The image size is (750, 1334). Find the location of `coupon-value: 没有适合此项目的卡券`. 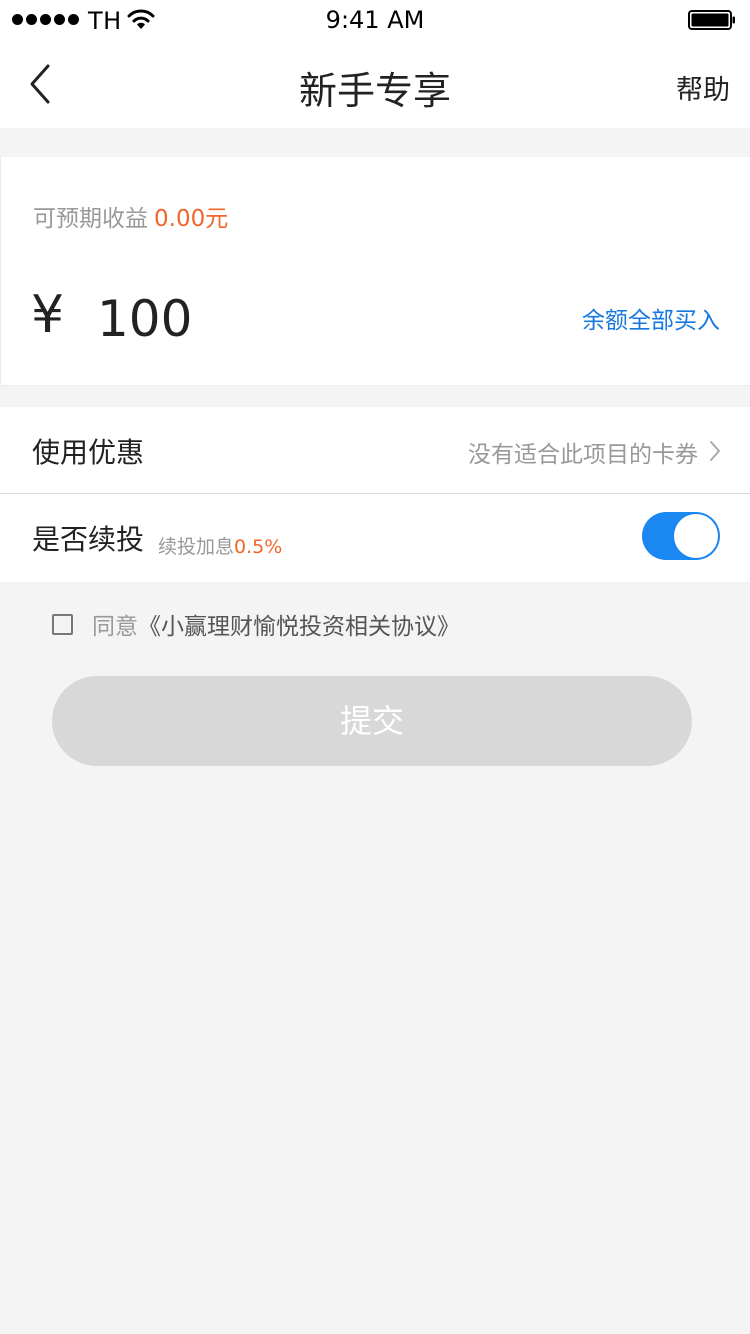

coupon-value: 没有适合此项目的卡券 is located at coordinates (583, 455).